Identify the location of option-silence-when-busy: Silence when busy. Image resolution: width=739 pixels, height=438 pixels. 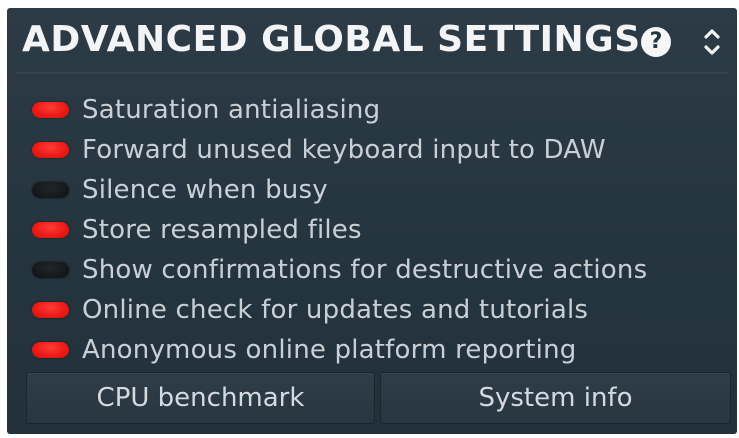
(382, 190).